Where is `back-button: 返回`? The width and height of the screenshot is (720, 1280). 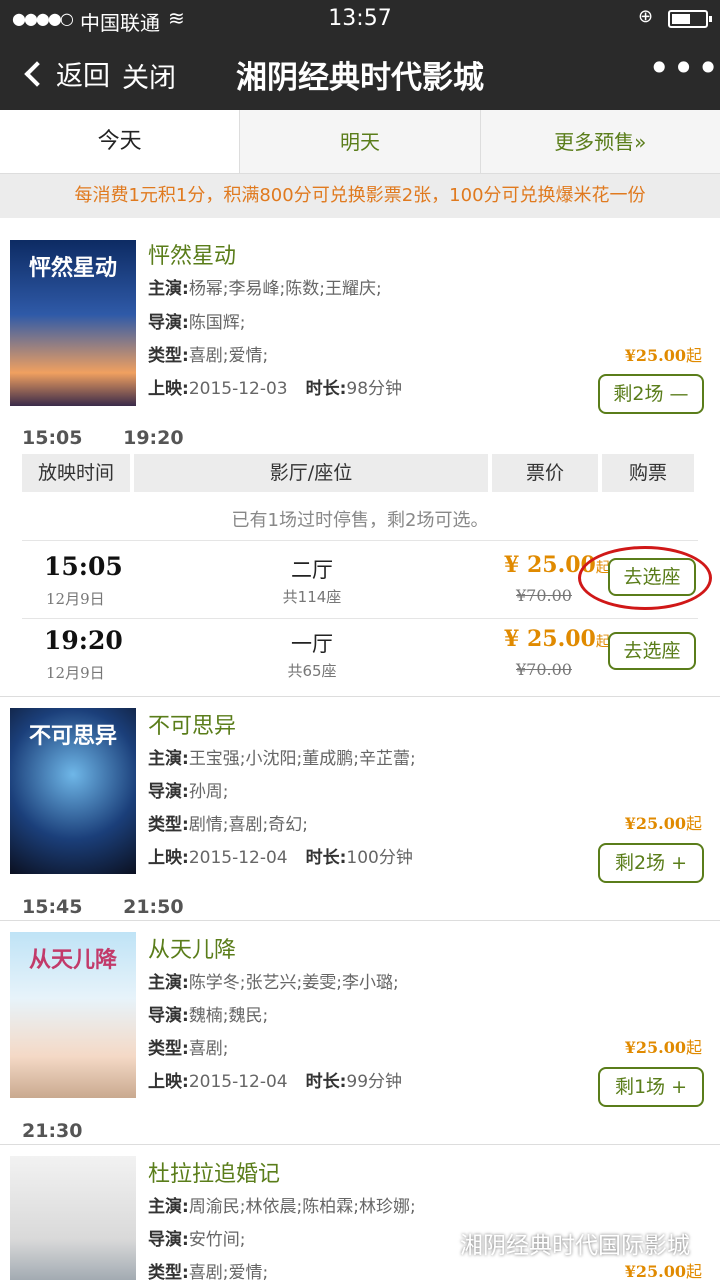 back-button: 返回 is located at coordinates (66, 73).